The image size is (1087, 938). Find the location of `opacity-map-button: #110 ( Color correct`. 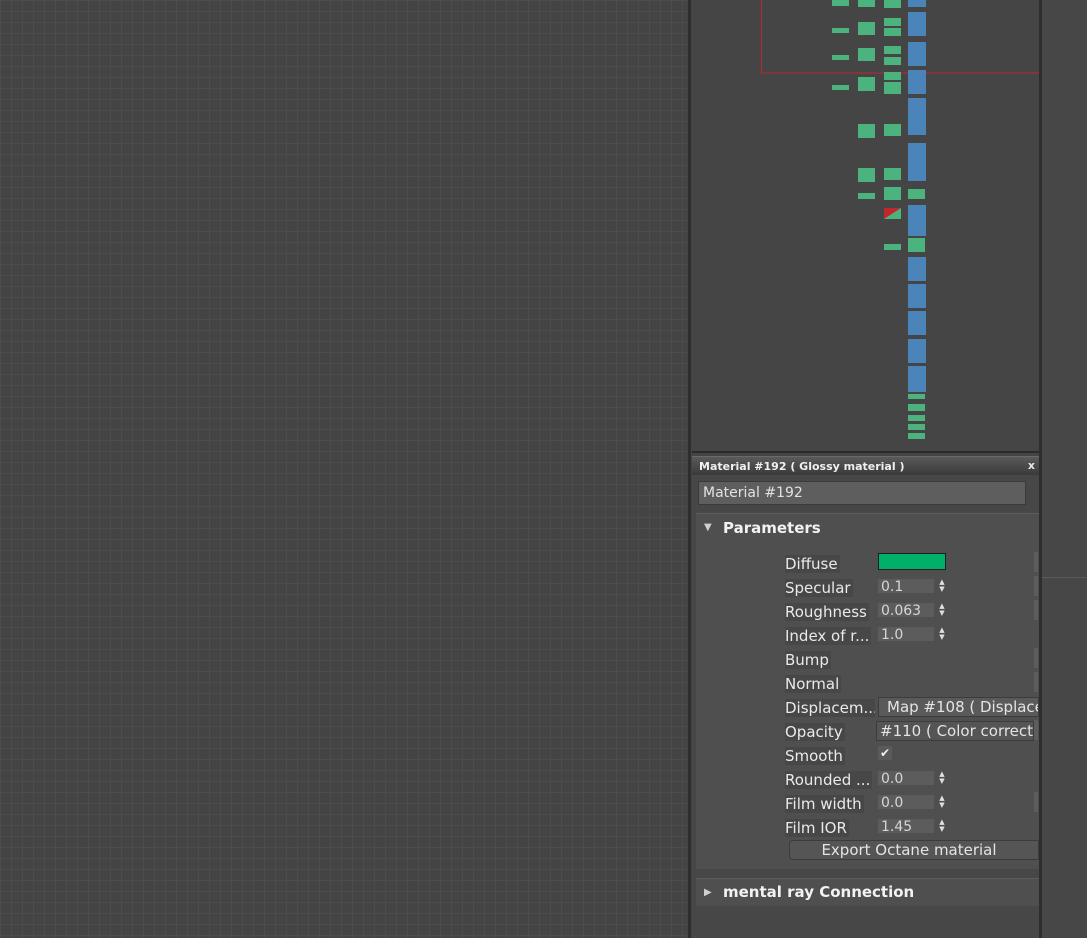

opacity-map-button: #110 ( Color correct is located at coordinates (955, 731).